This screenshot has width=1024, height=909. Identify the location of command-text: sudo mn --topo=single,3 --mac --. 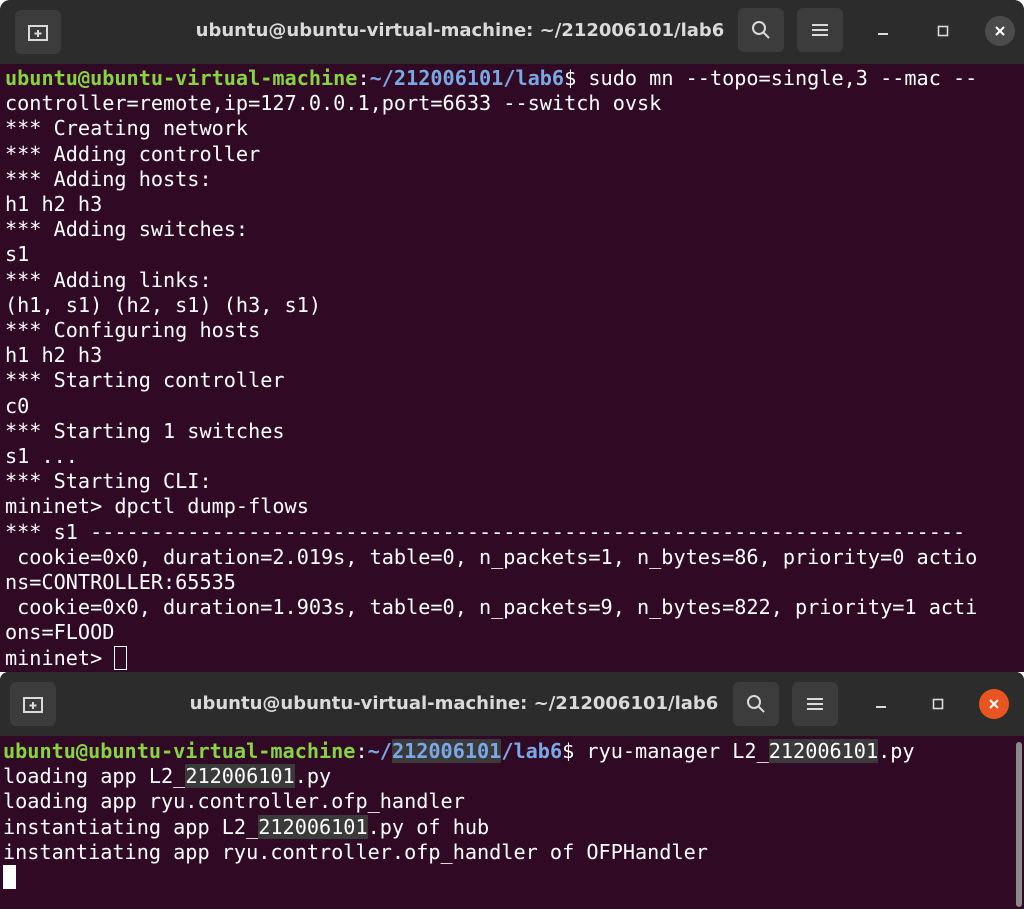
(777, 78).